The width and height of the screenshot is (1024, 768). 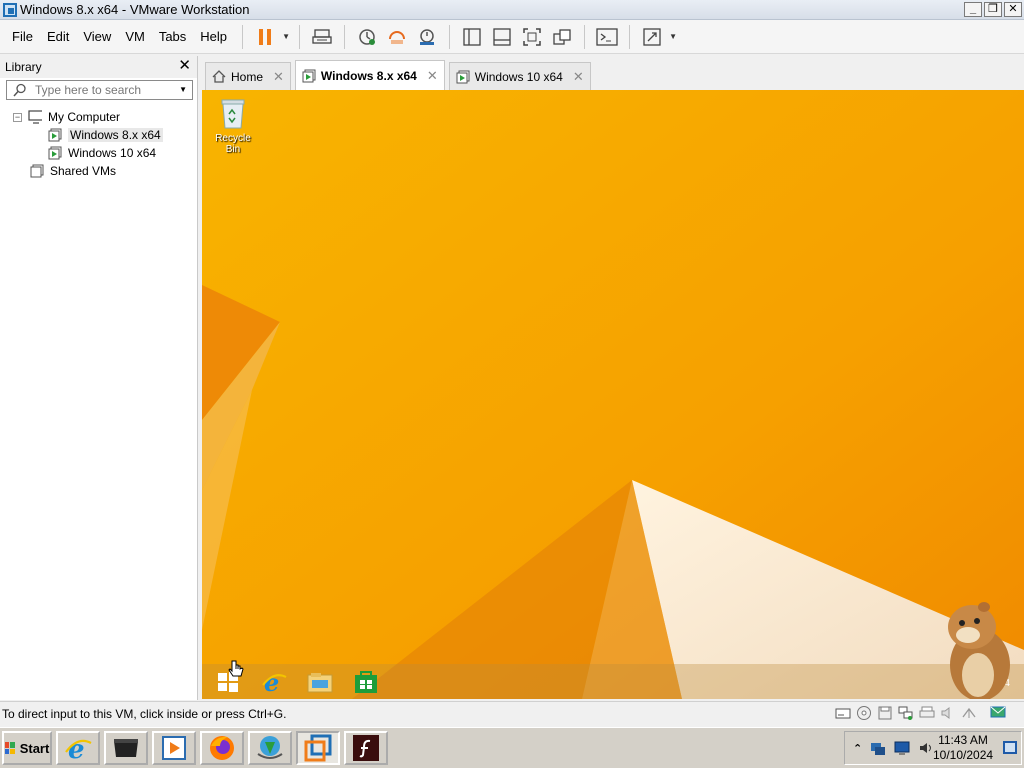 I want to click on start-button: Start, so click(x=27, y=748).